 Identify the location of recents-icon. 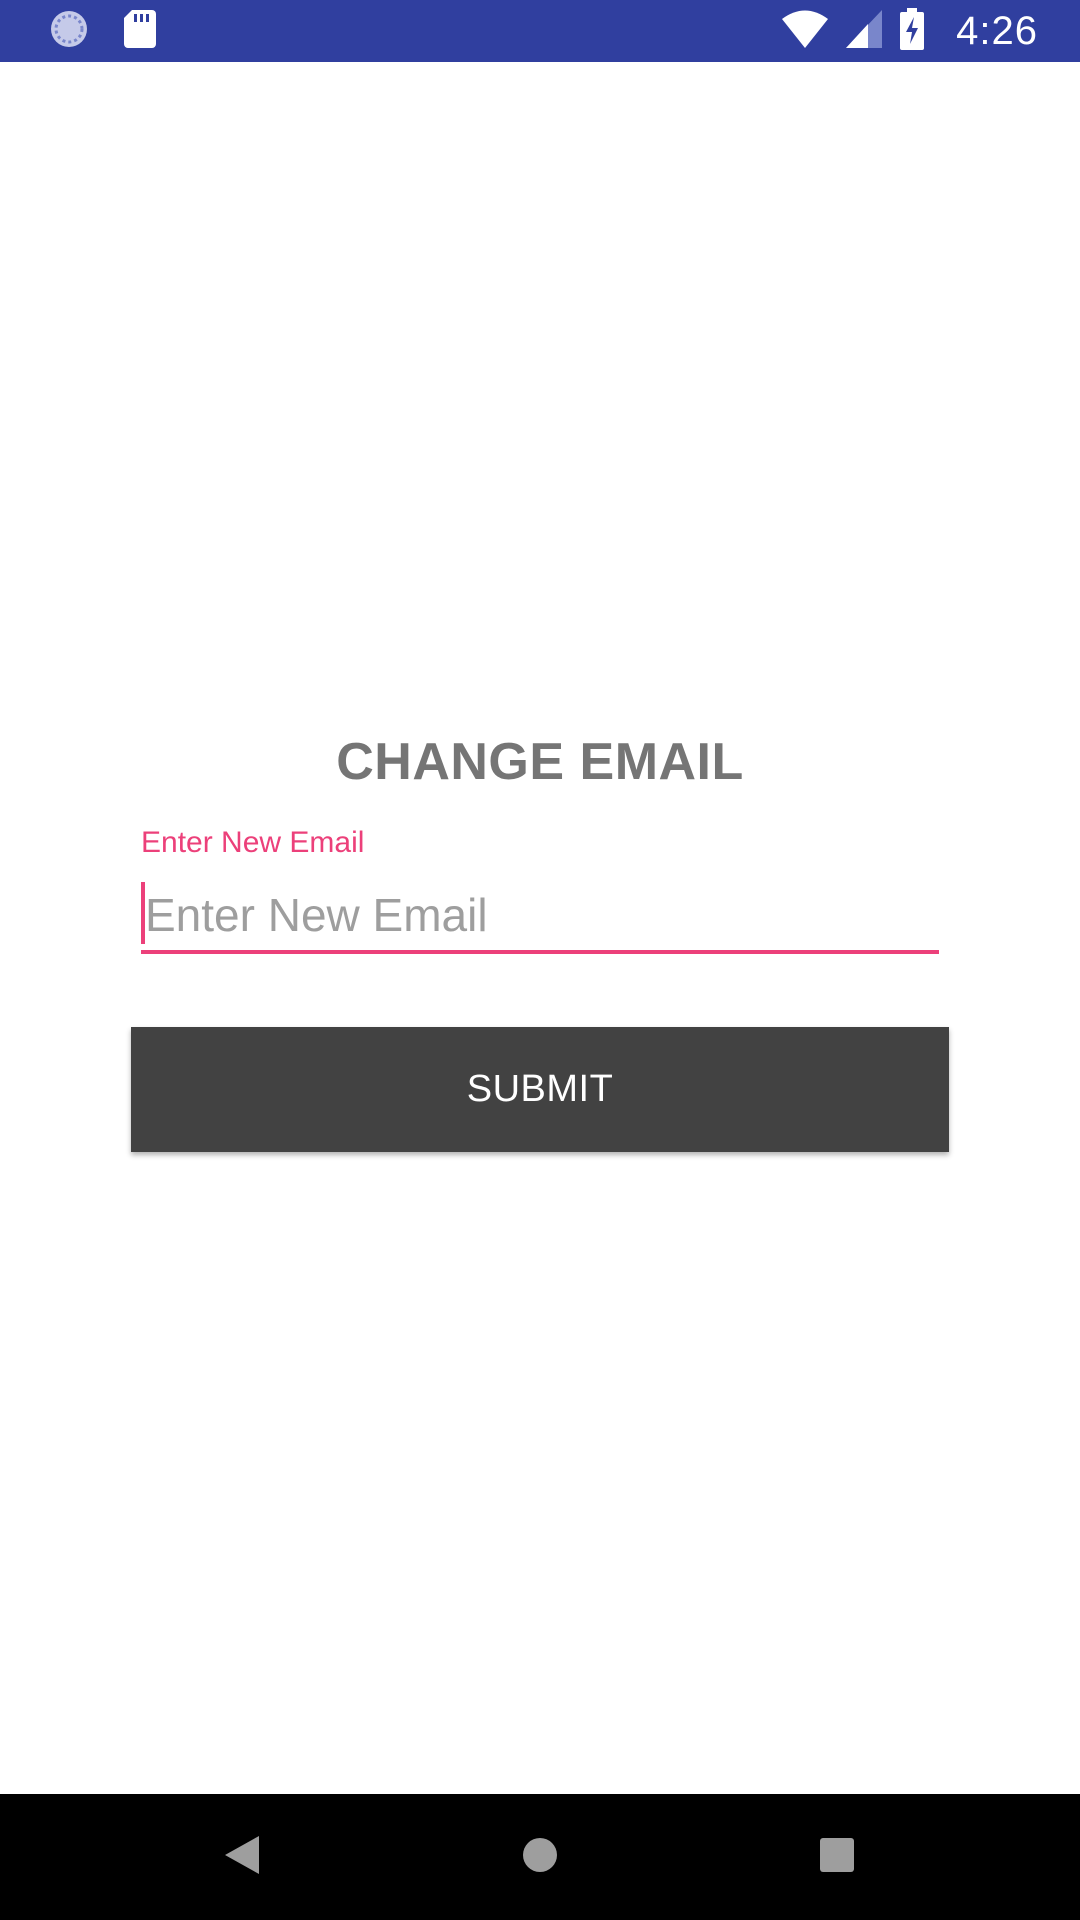
(837, 1857).